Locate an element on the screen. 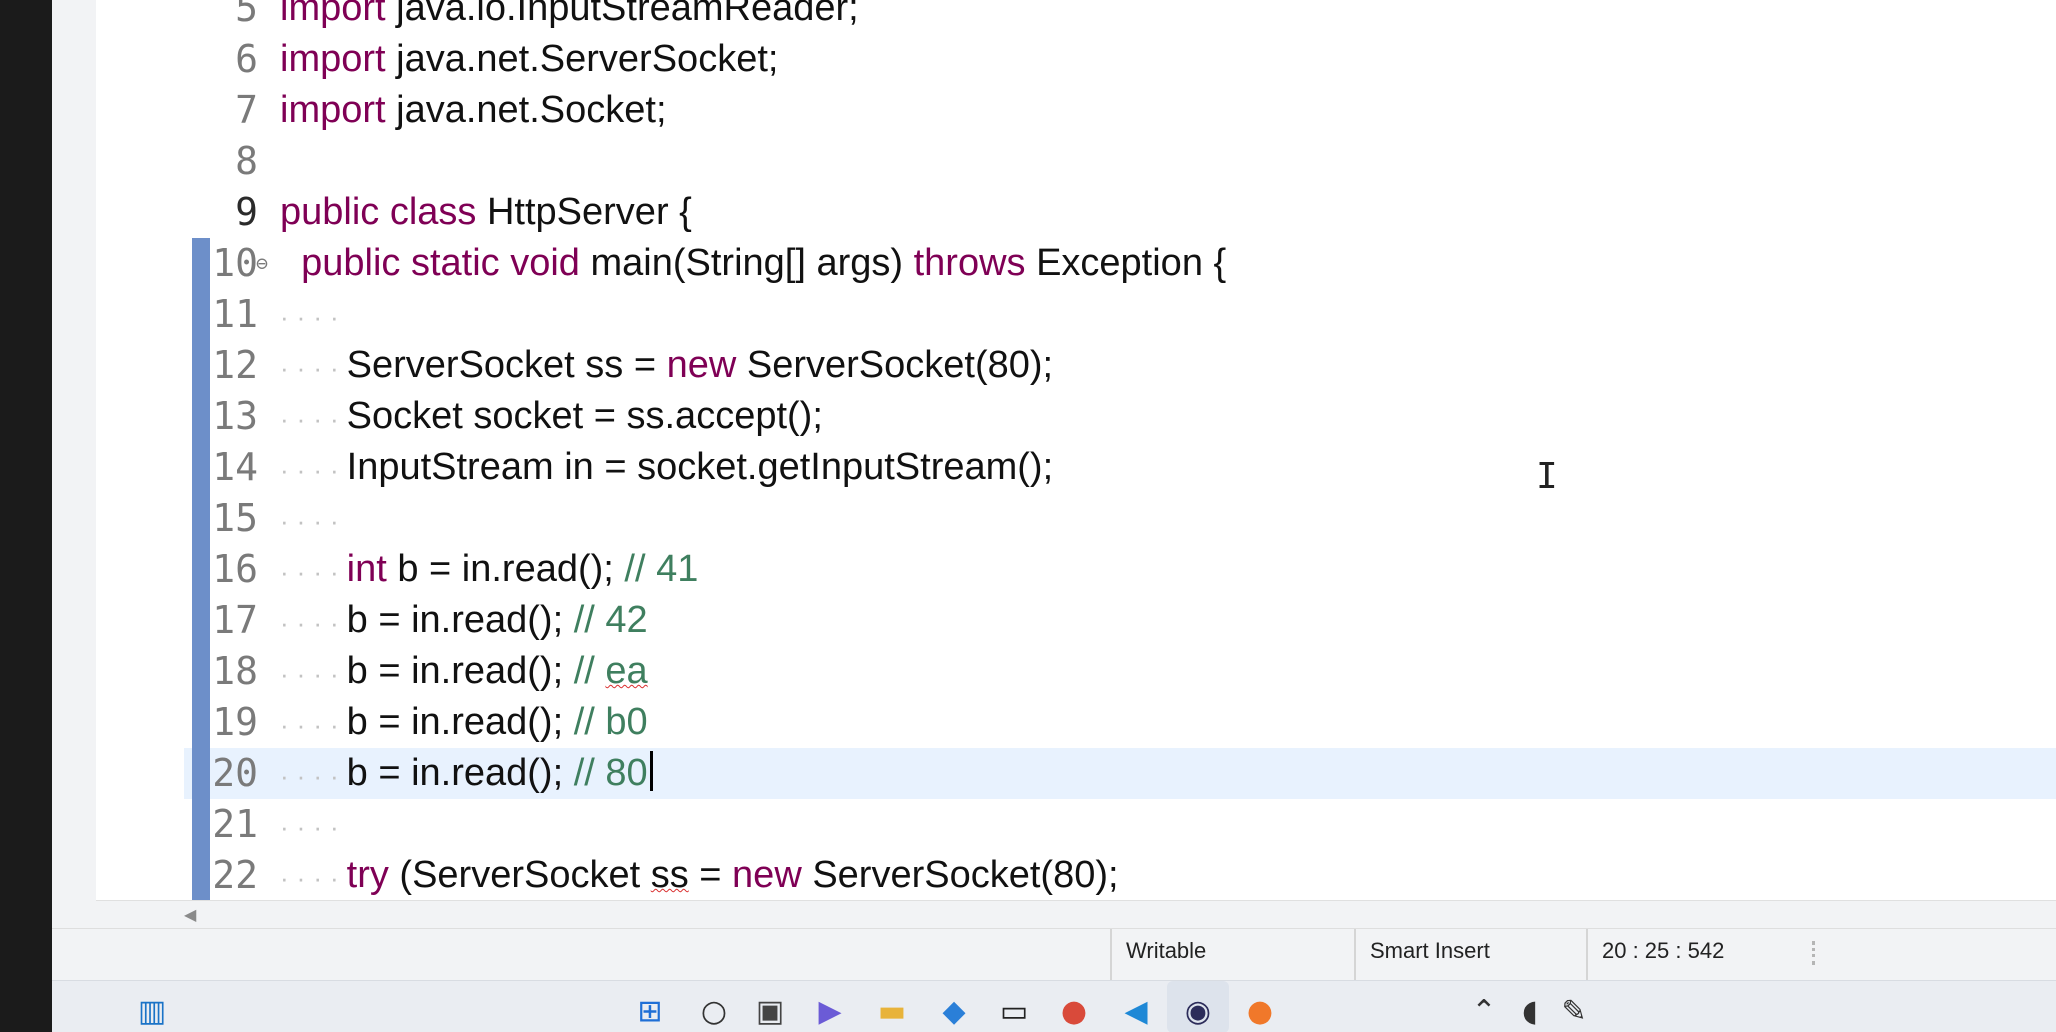 The image size is (2056, 1032). horizontal-scrollbar: ◀ is located at coordinates (1076, 914).